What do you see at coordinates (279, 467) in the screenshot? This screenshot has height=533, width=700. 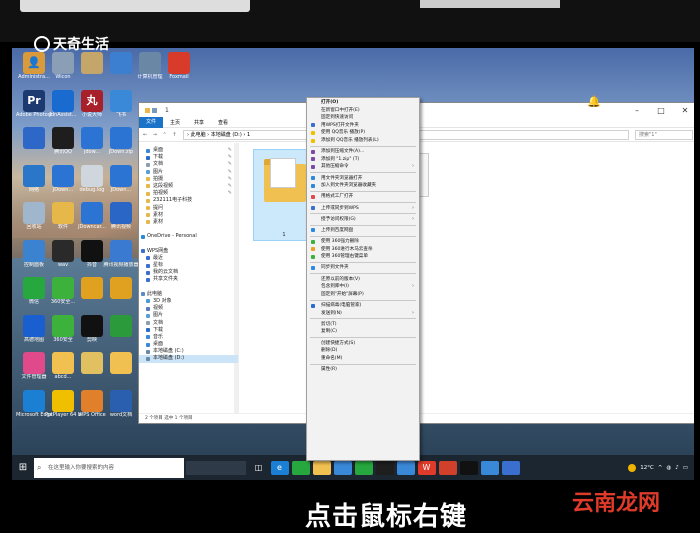 I see `edge-icon: e` at bounding box center [279, 467].